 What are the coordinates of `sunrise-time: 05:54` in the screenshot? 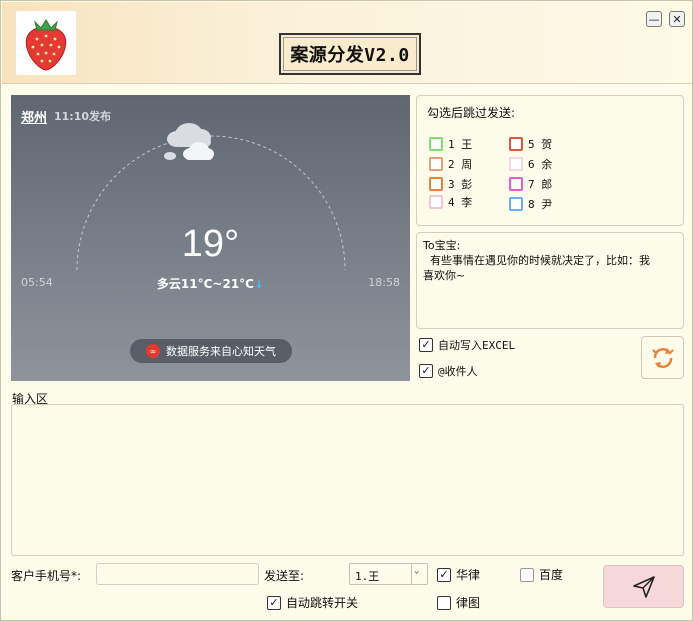 It's located at (37, 282).